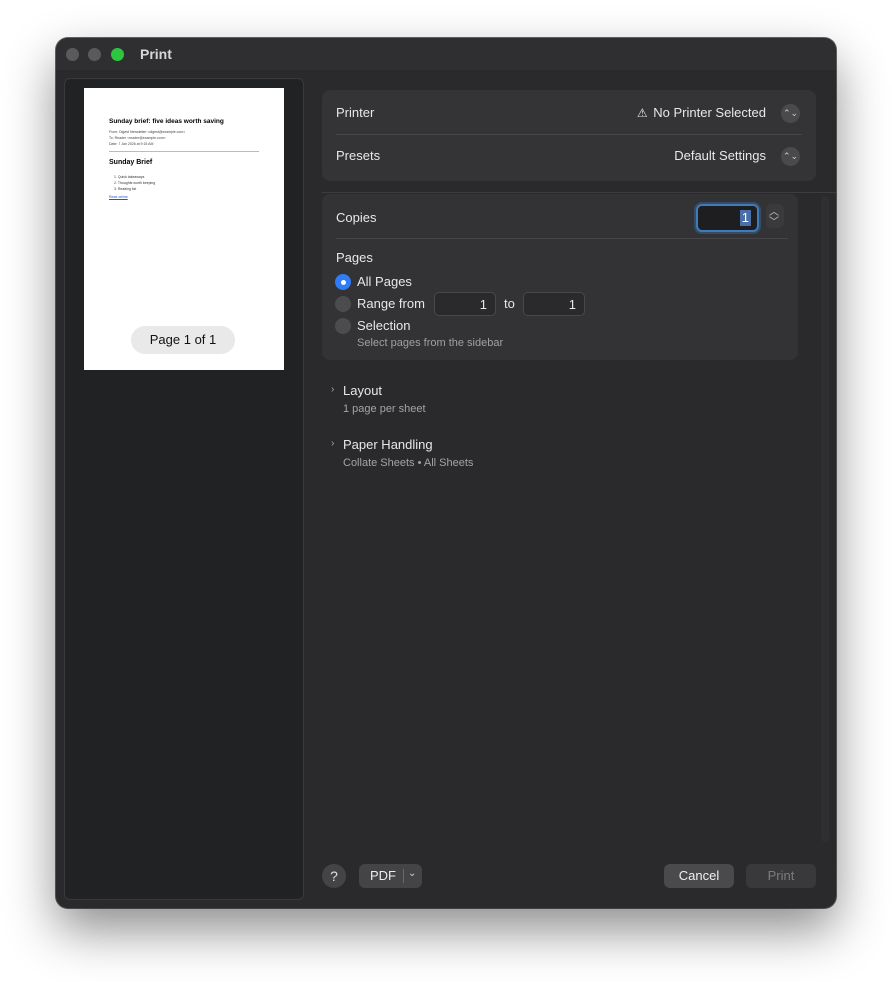  What do you see at coordinates (383, 875) in the screenshot?
I see `pdf-button-label: PDF` at bounding box center [383, 875].